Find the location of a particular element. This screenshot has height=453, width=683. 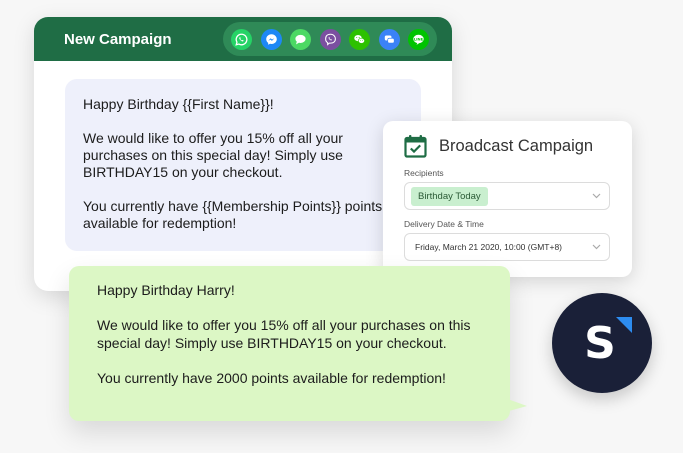

delivery-datetime-select: Friday, March 21 2020, 10:00 (GMT+8) is located at coordinates (507, 247).